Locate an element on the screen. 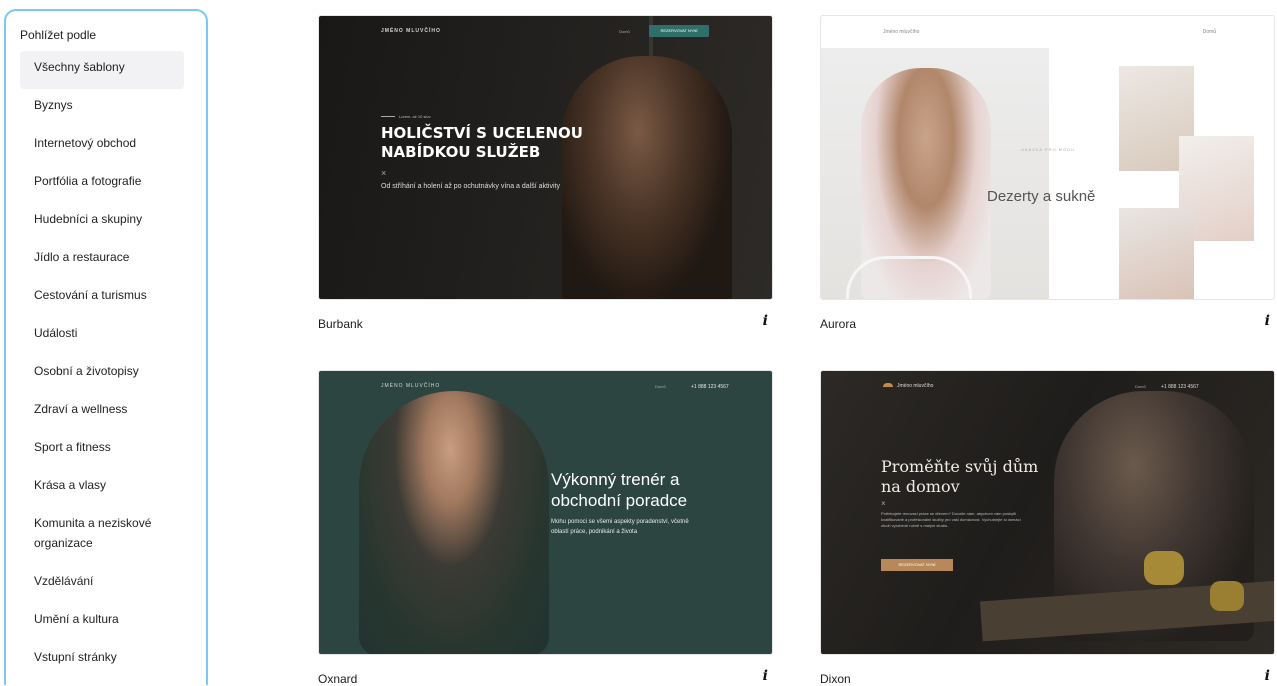 This screenshot has width=1277, height=686. sidebar-item-portfolios-photography: Portfólia a fotografie is located at coordinates (102, 184).